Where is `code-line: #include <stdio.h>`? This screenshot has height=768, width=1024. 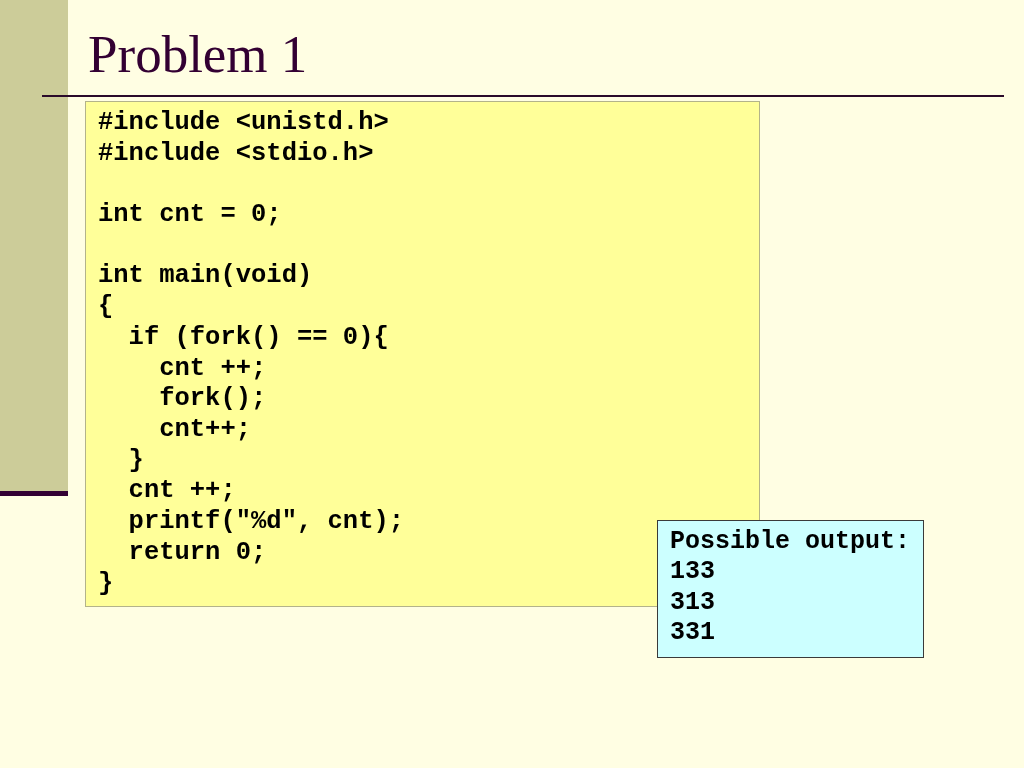
code-line: #include <stdio.h> is located at coordinates (236, 154).